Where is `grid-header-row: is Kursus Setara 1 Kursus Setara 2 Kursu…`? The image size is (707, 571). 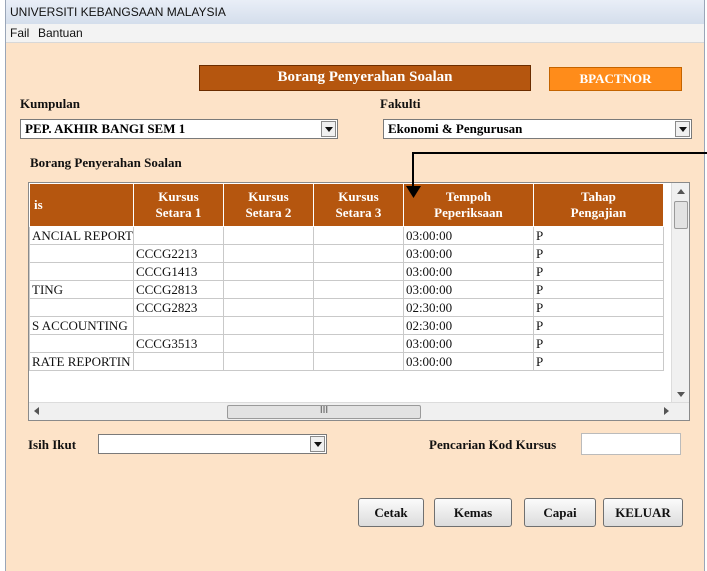
grid-header-row: is Kursus Setara 1 Kursus Setara 2 Kursu… is located at coordinates (346, 205).